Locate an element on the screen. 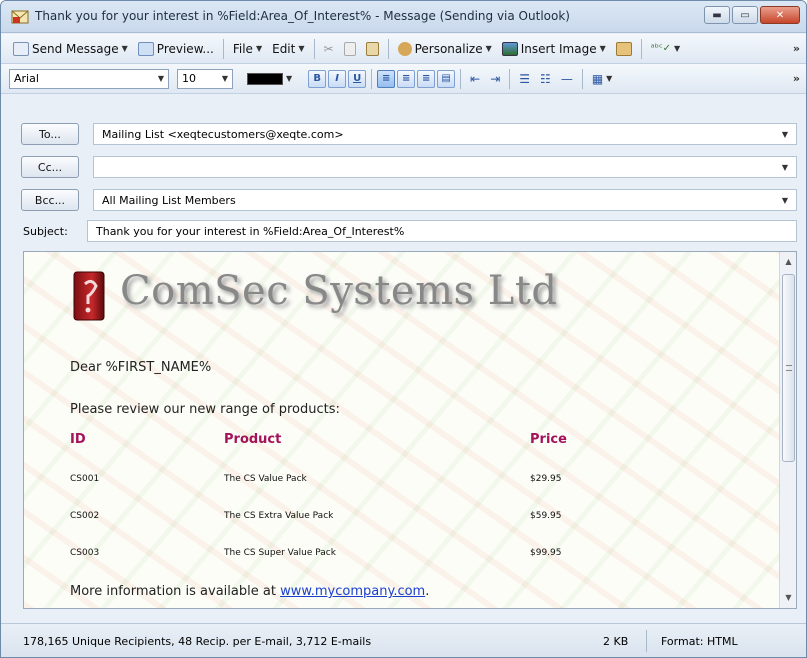 The width and height of the screenshot is (807, 658). paste-button is located at coordinates (372, 49).